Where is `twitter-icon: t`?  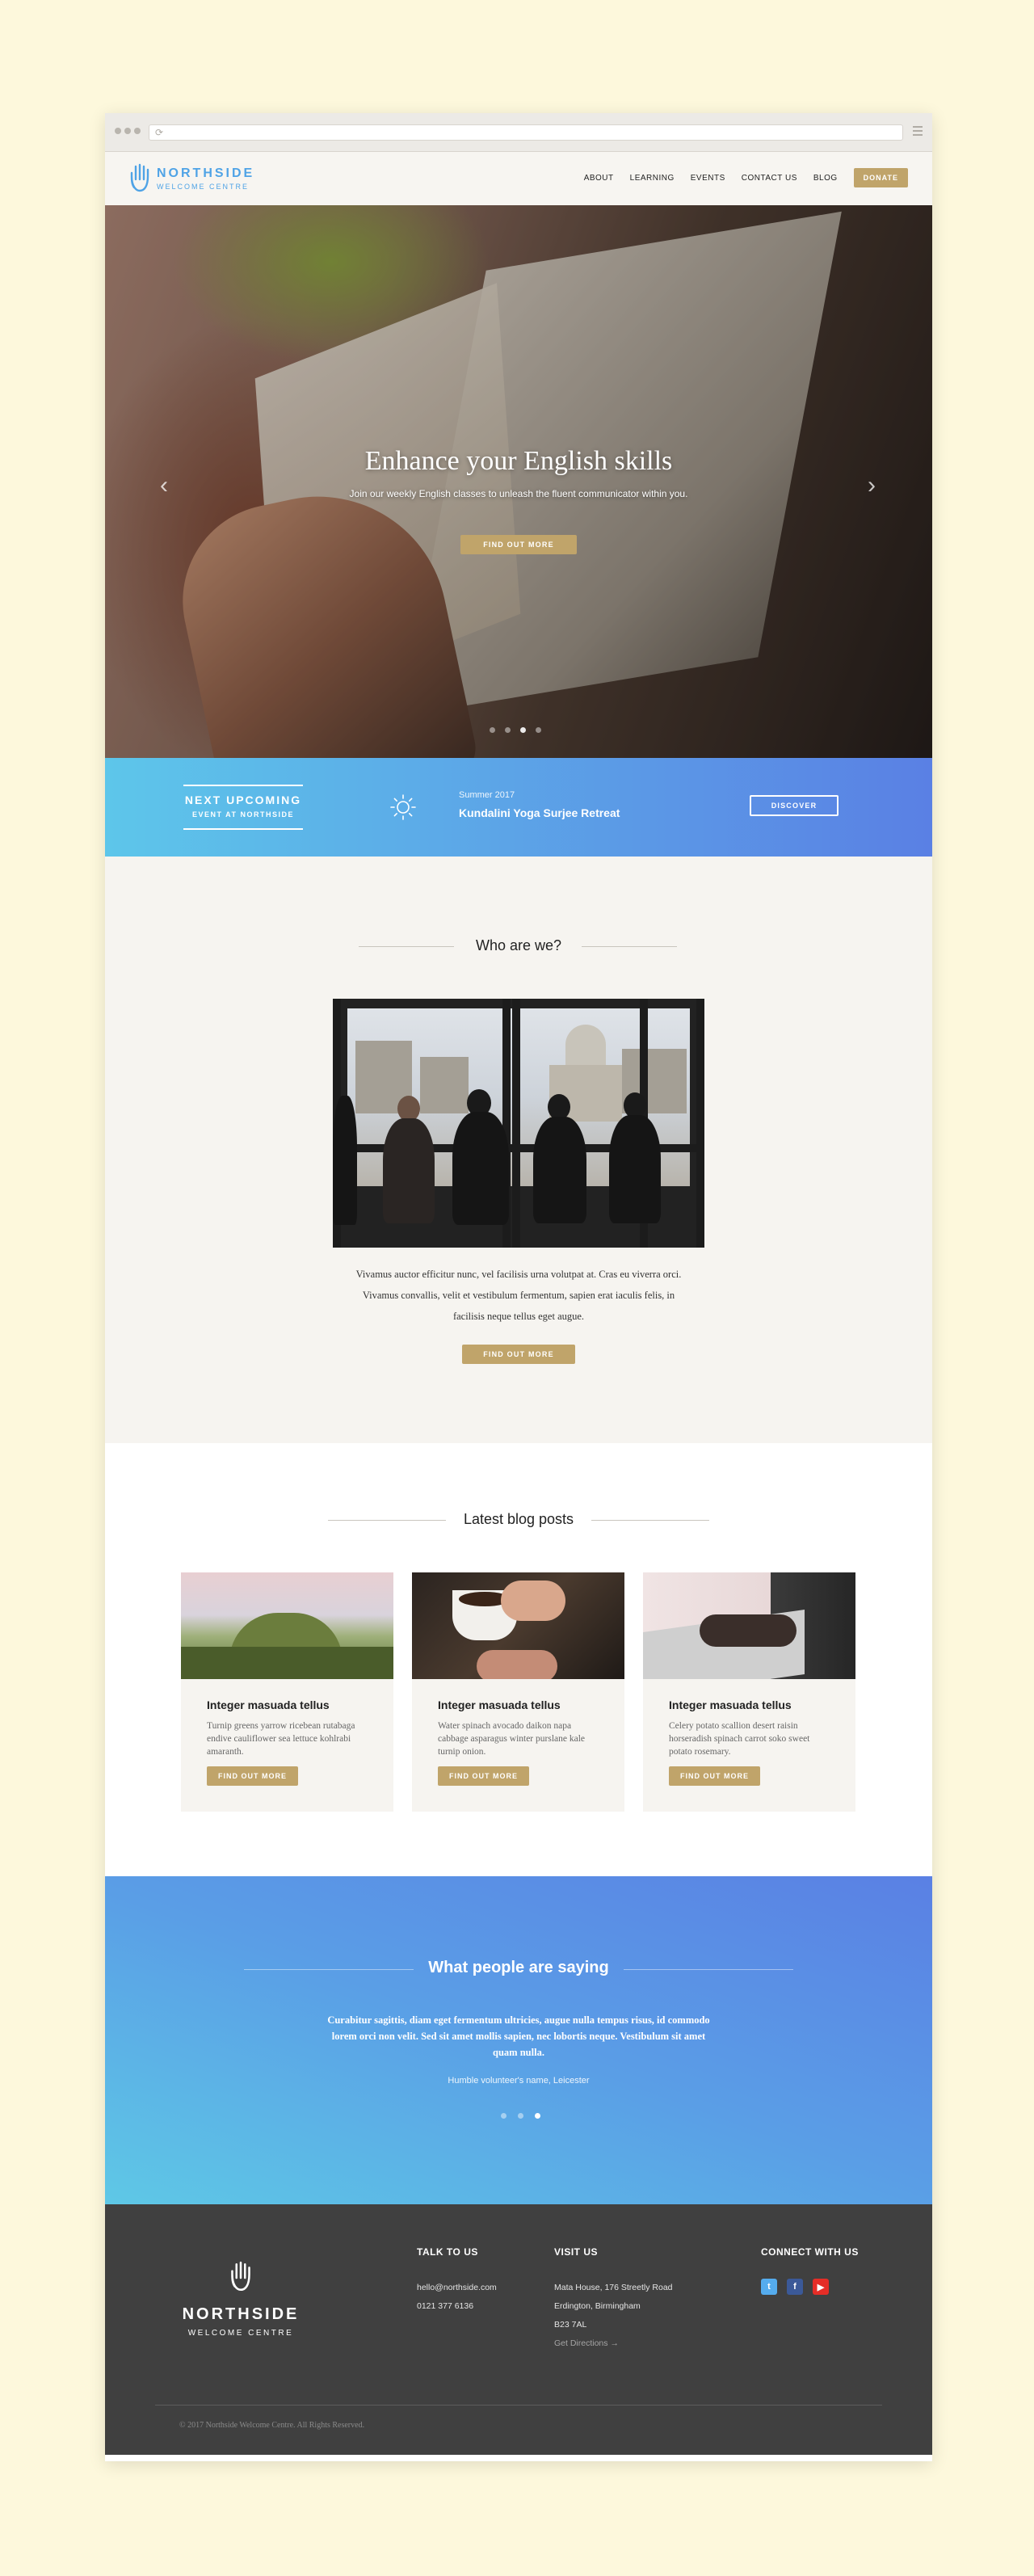 twitter-icon: t is located at coordinates (769, 2287).